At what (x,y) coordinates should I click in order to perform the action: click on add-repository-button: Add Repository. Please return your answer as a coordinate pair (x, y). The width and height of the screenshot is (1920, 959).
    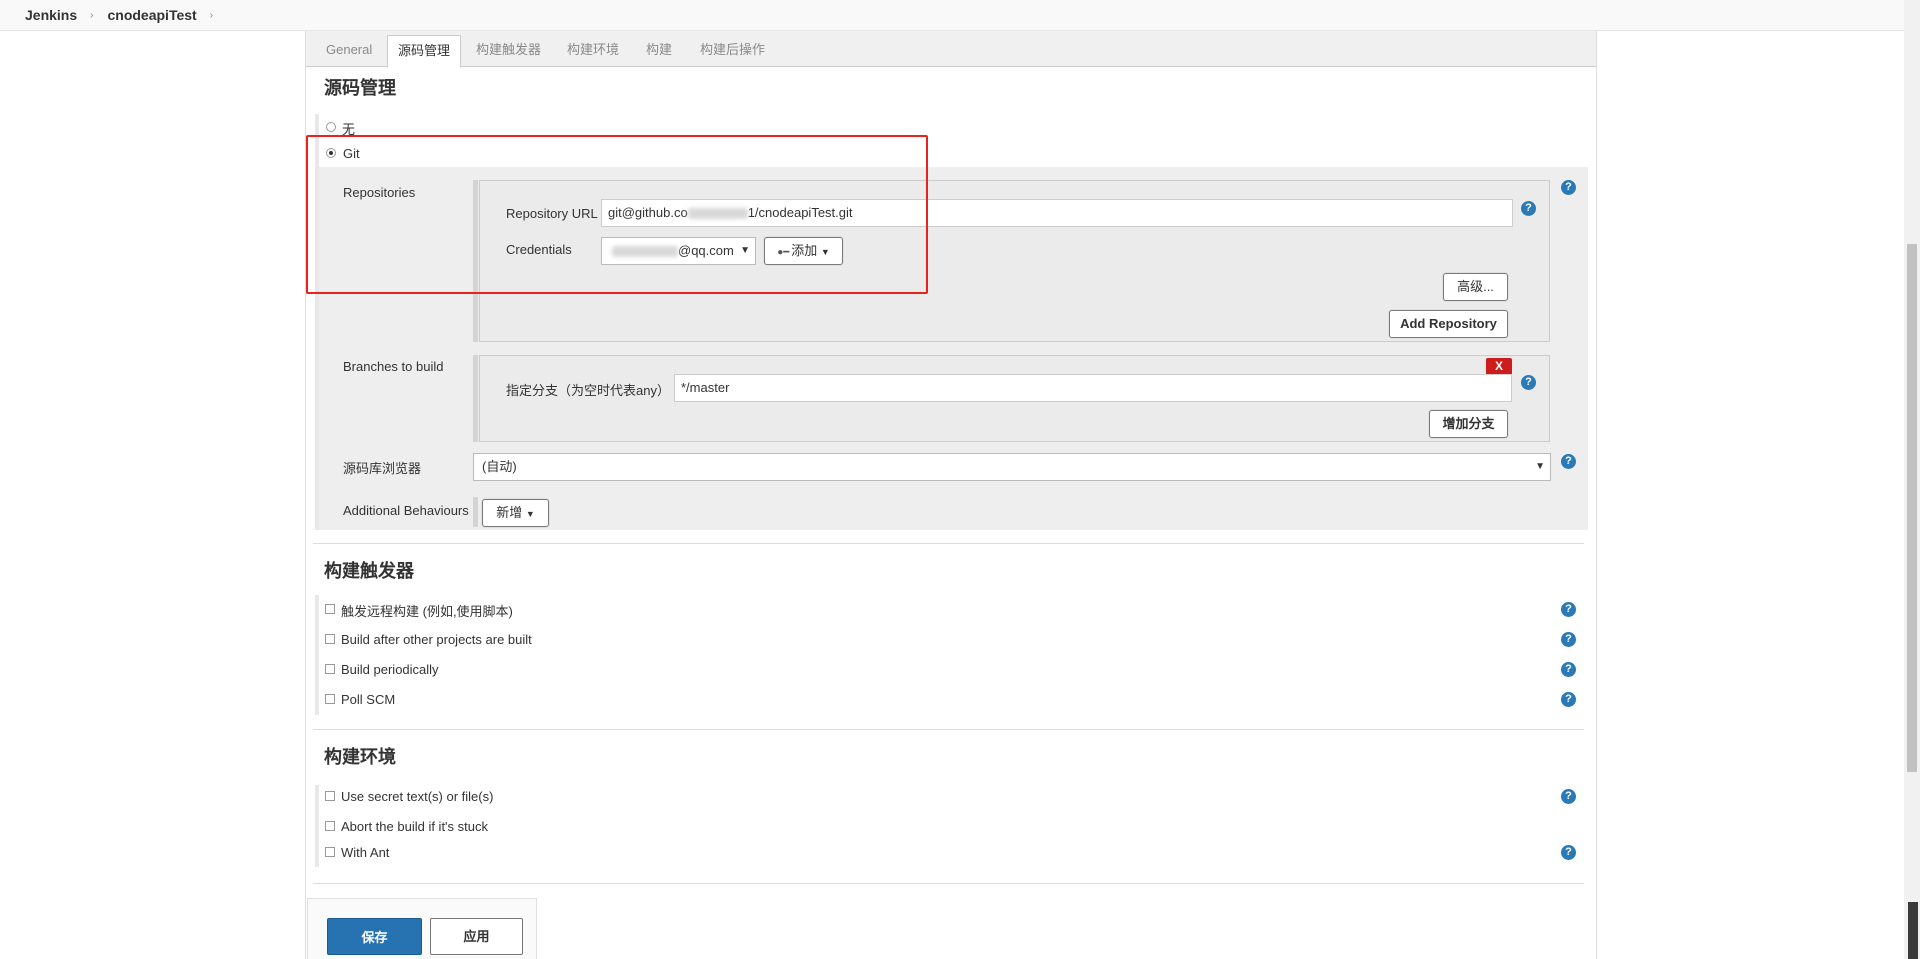
    Looking at the image, I should click on (1448, 324).